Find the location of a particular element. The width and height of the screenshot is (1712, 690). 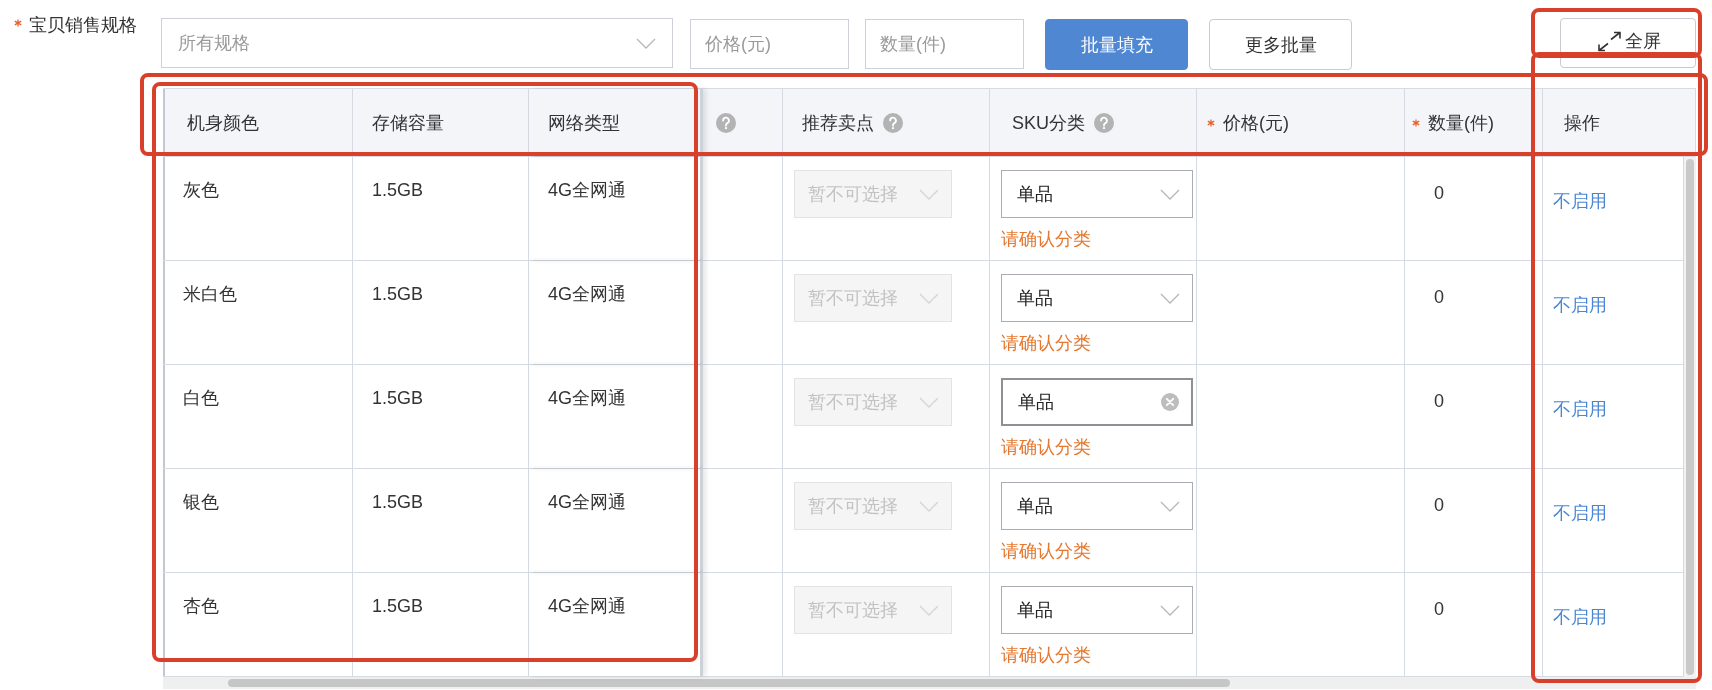

column-header: 价格(元) is located at coordinates (1256, 122).